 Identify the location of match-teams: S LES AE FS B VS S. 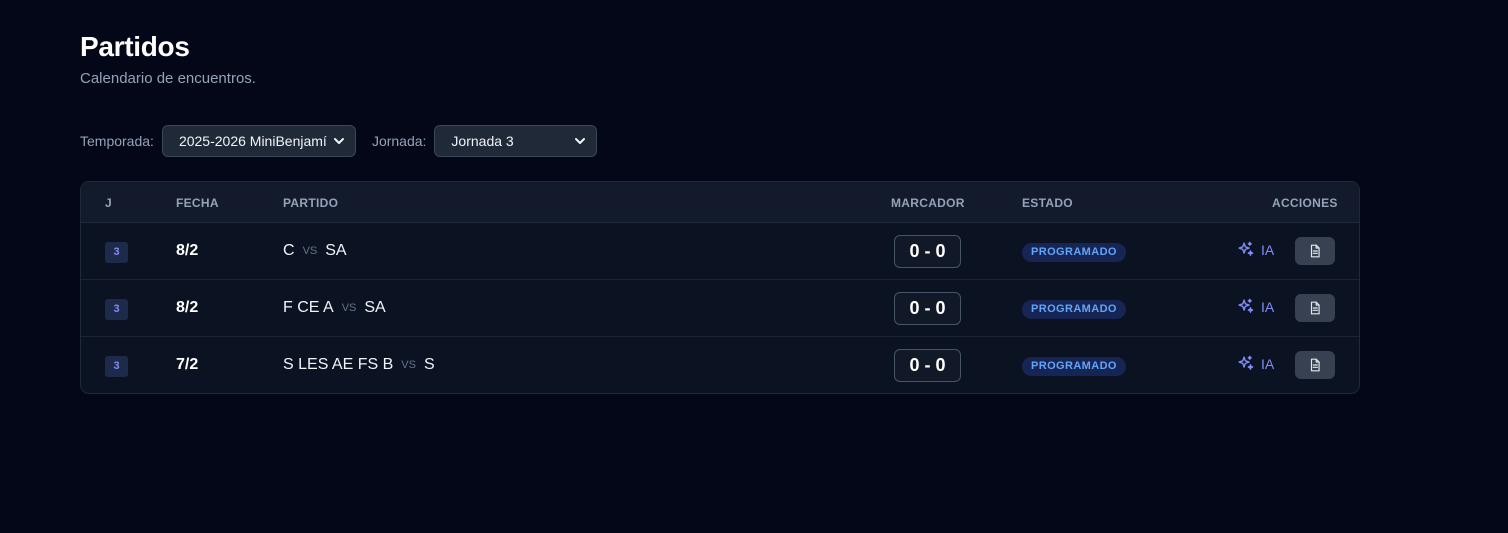
(359, 365).